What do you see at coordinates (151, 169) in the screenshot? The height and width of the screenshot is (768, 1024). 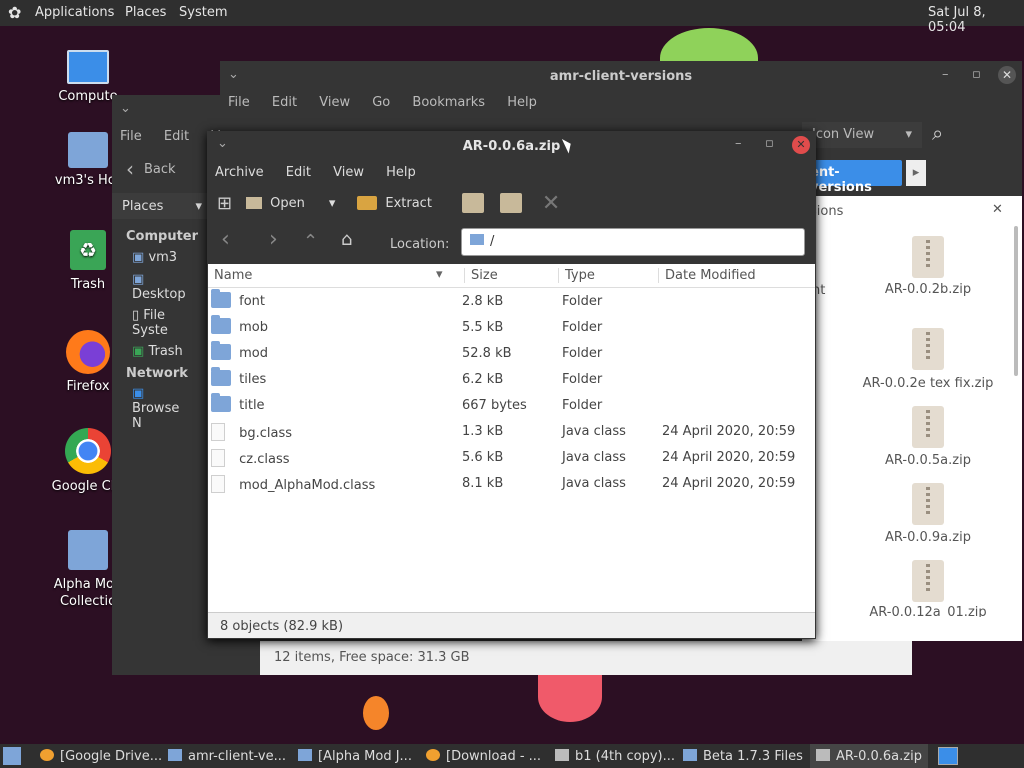 I see `back-button: ‹ Back` at bounding box center [151, 169].